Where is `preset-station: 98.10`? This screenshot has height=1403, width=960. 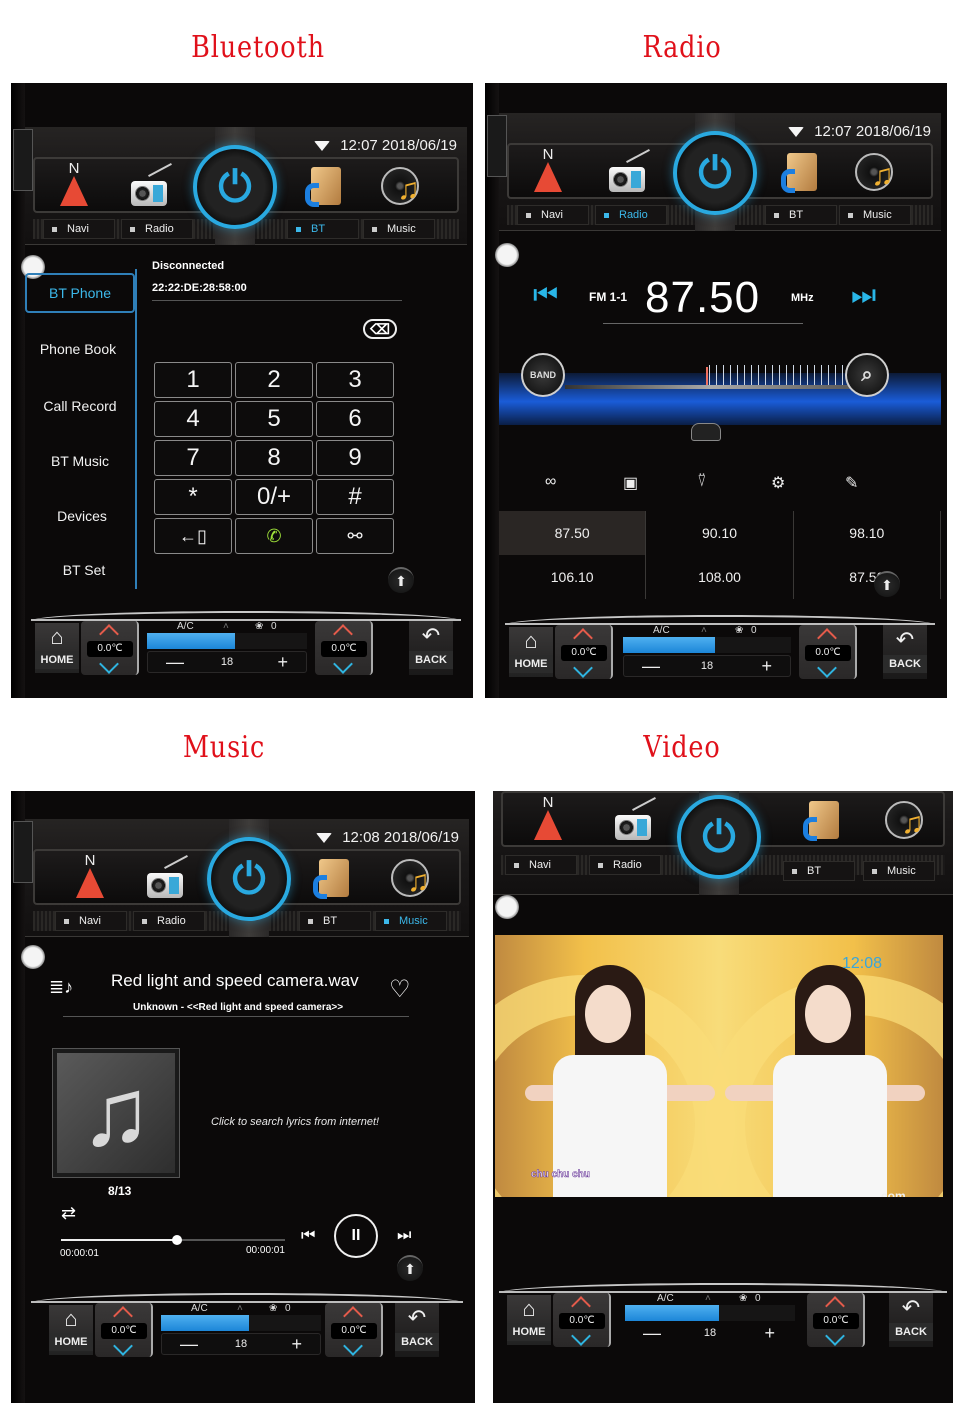 preset-station: 98.10 is located at coordinates (867, 533).